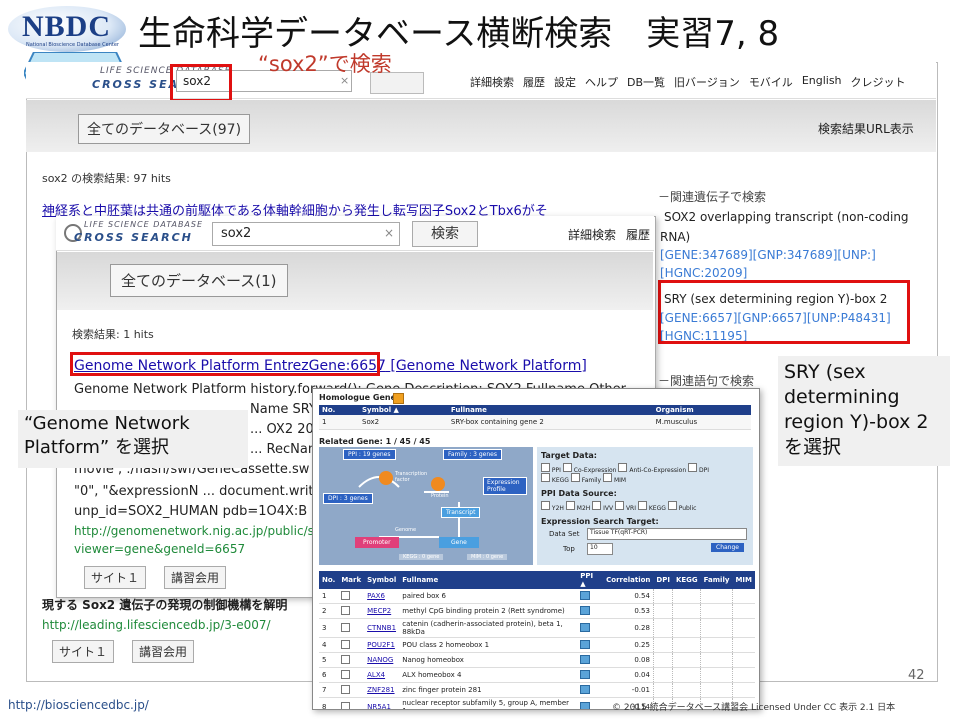 The height and width of the screenshot is (720, 960). Describe the element at coordinates (707, 82) in the screenshot. I see `nav-old-version: 旧バージョン` at that location.